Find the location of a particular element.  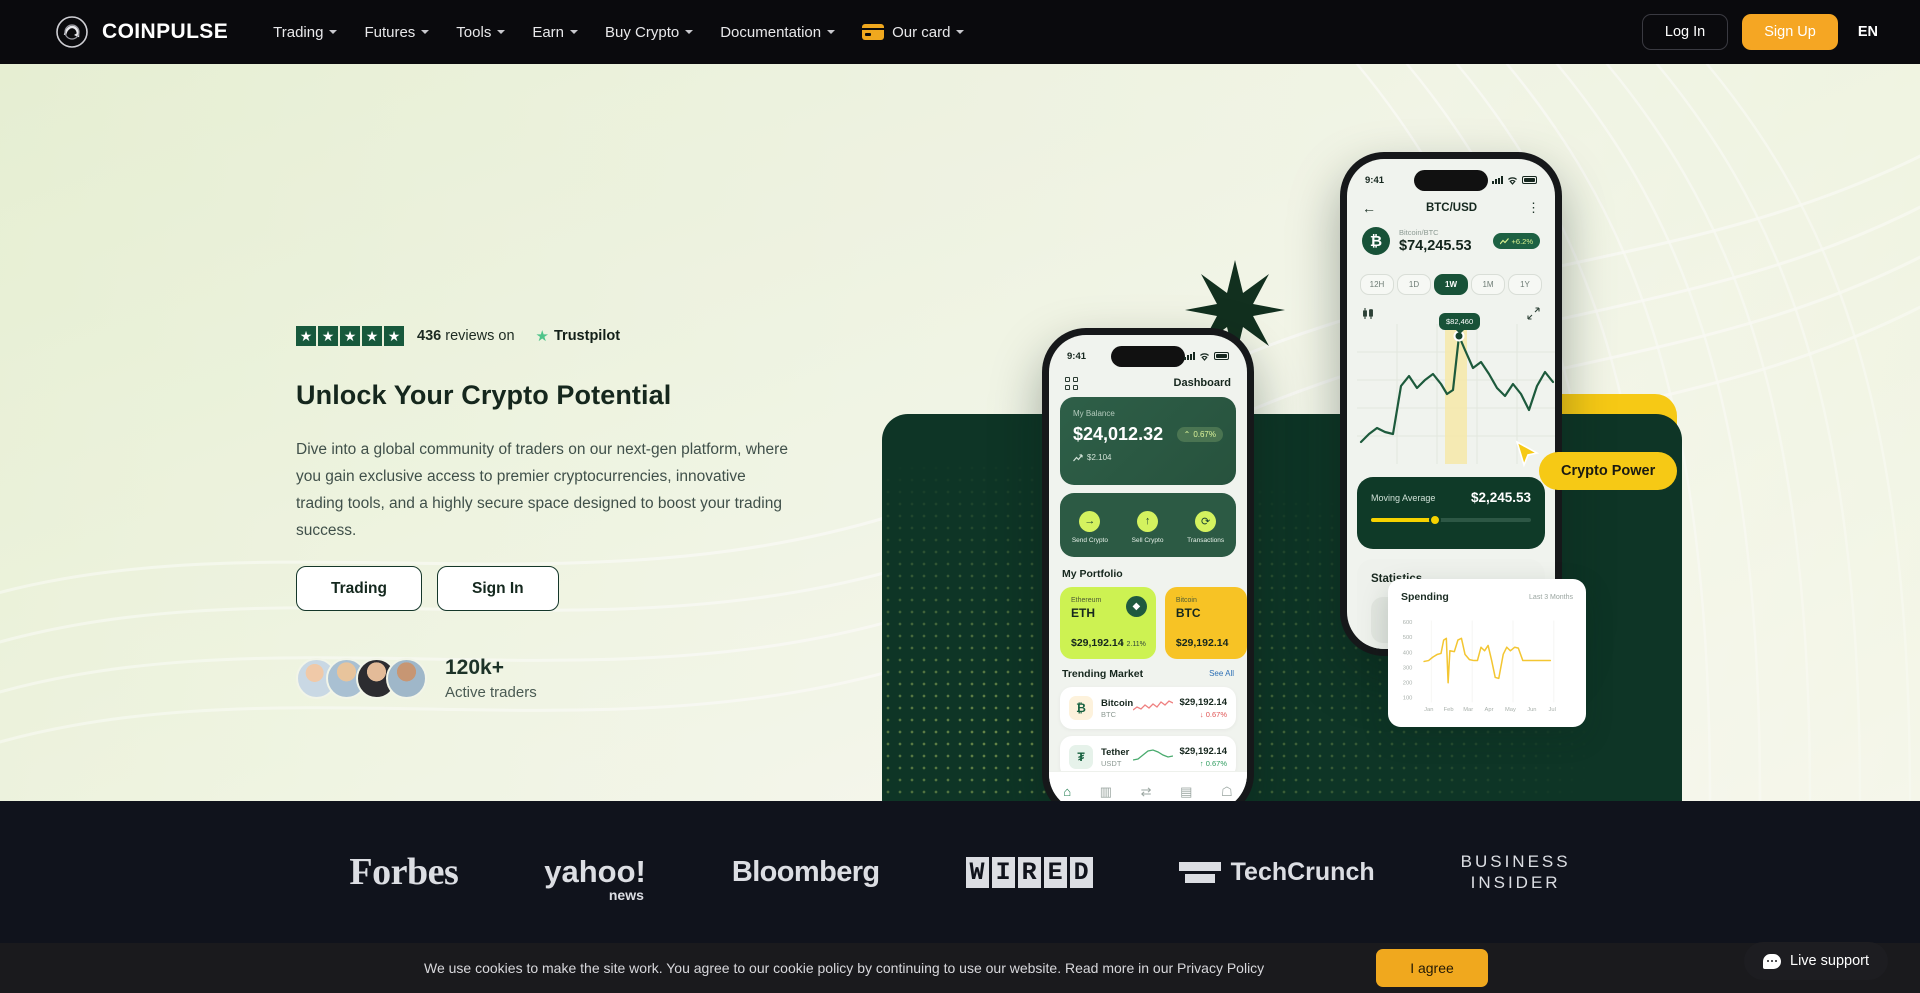

status-icons is located at coordinates (1206, 356).